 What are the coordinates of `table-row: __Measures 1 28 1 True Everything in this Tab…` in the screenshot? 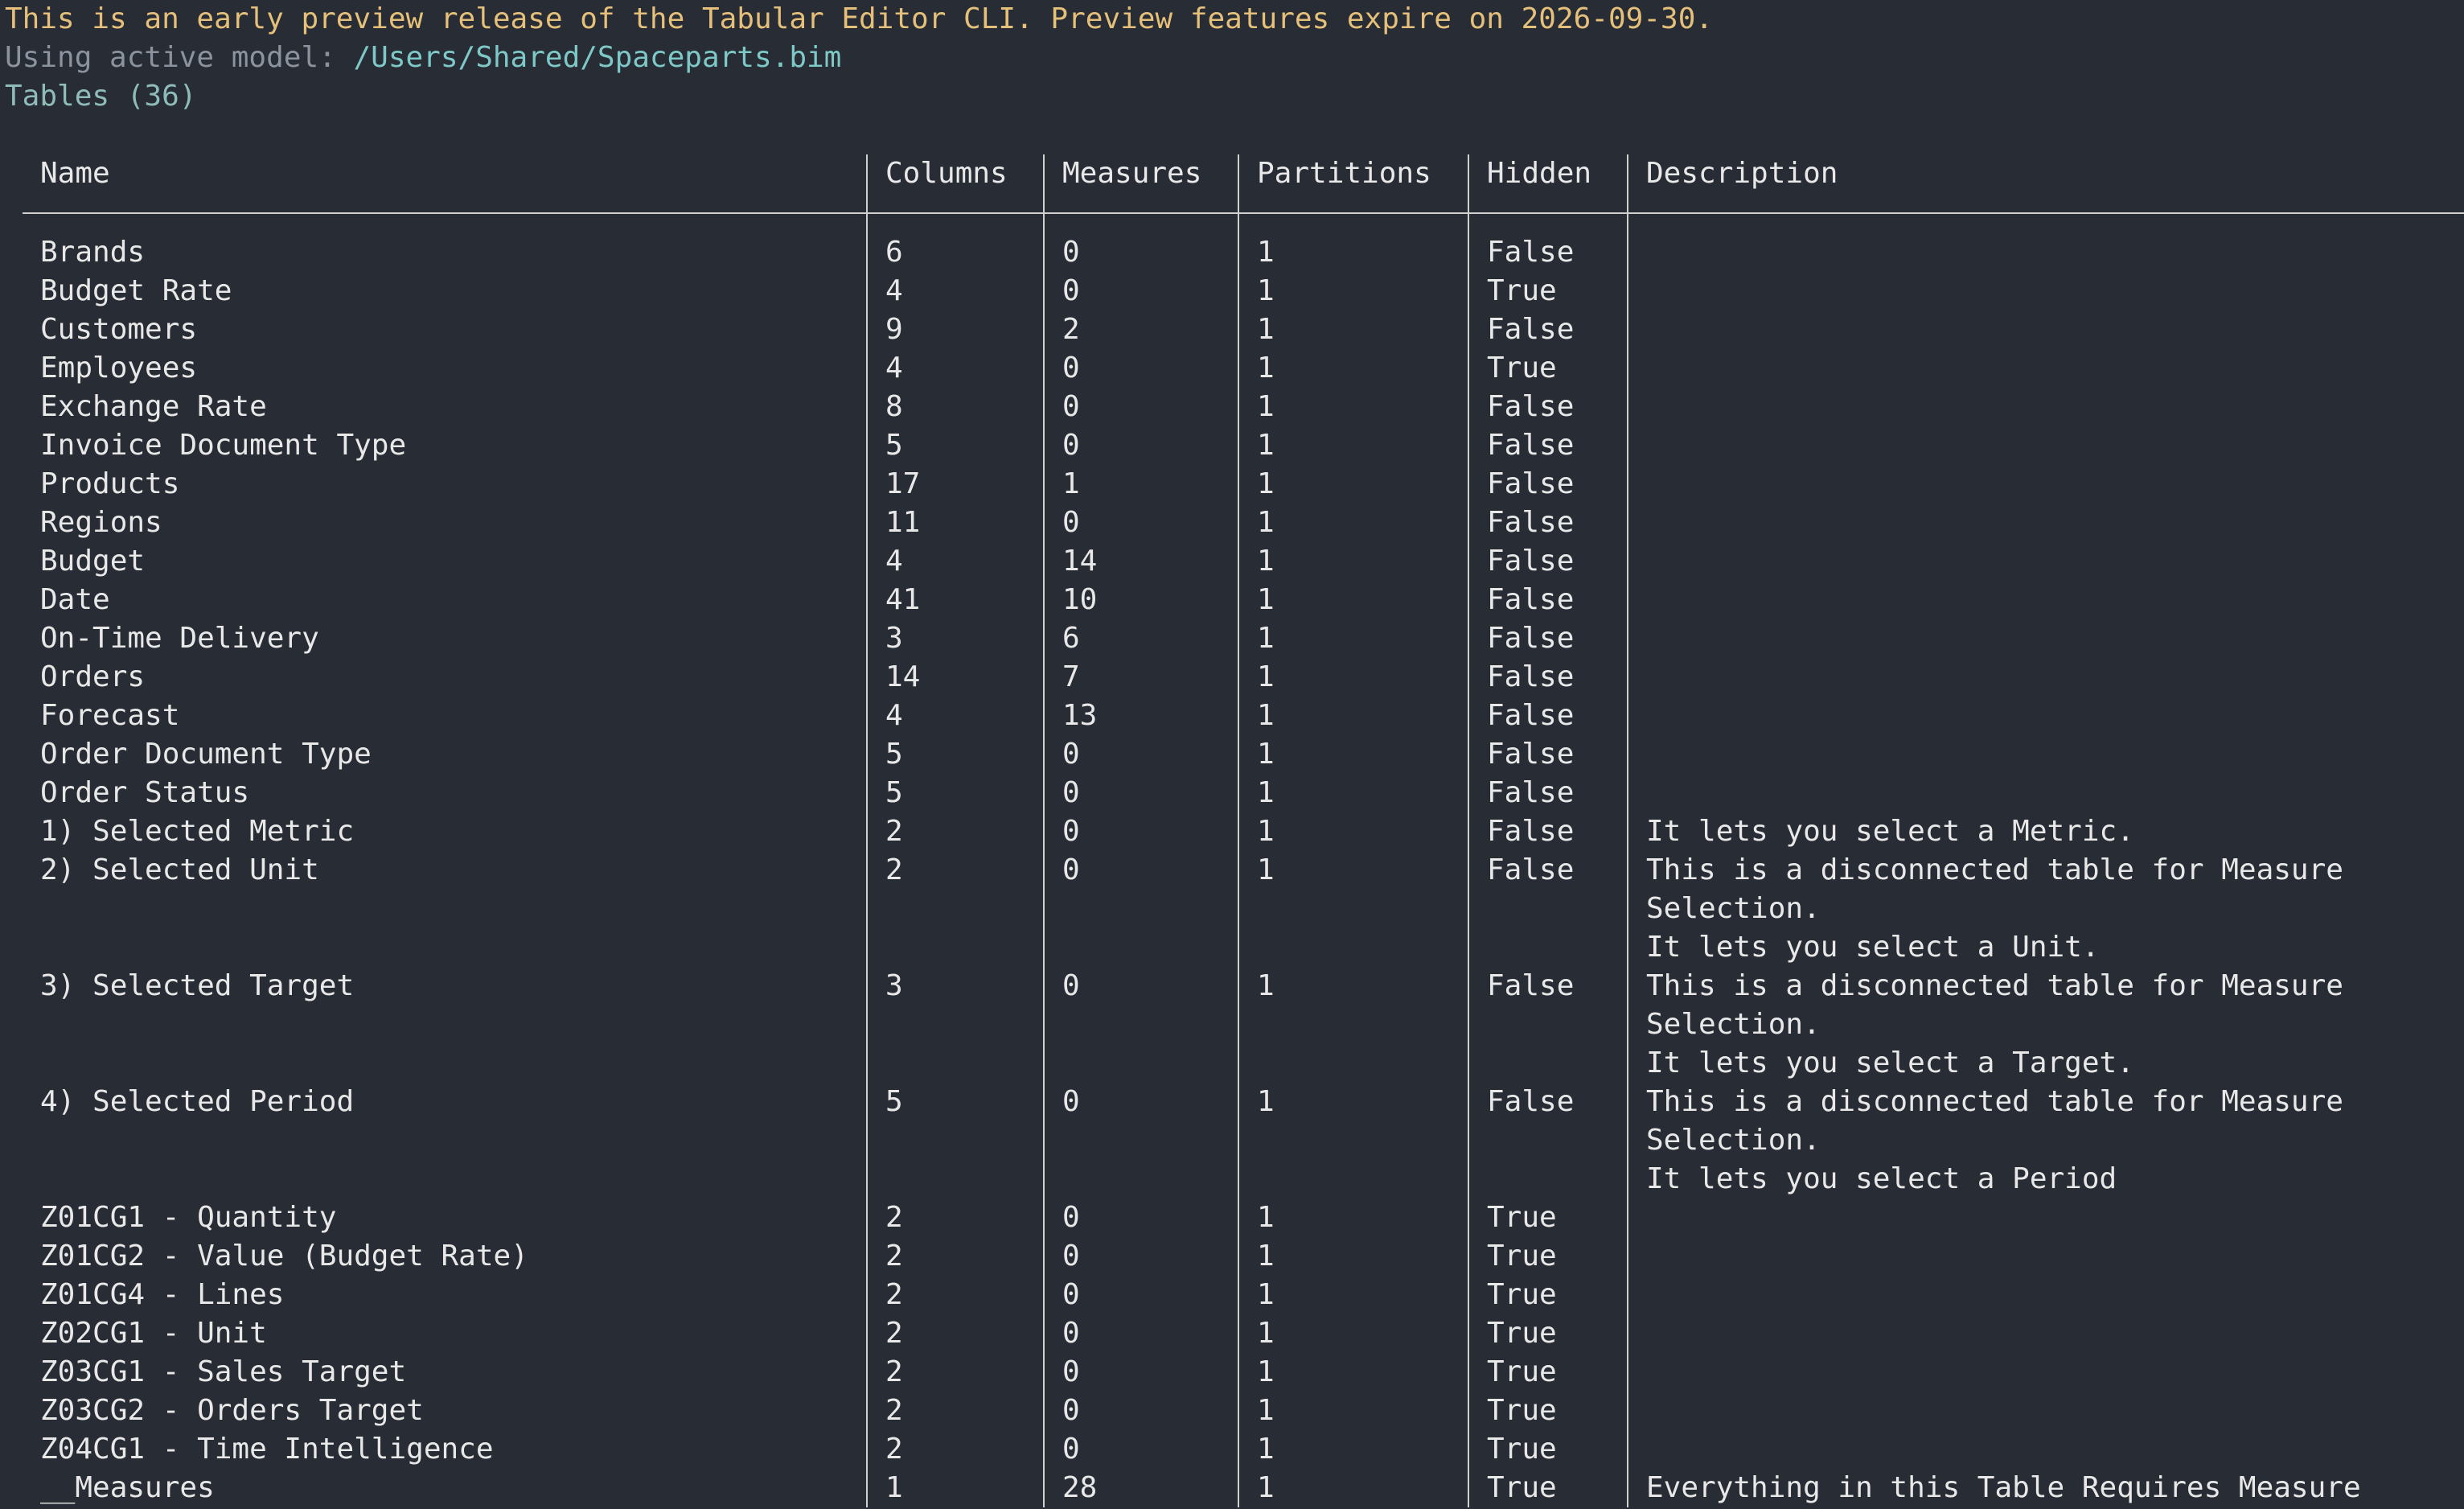 It's located at (1243, 1488).